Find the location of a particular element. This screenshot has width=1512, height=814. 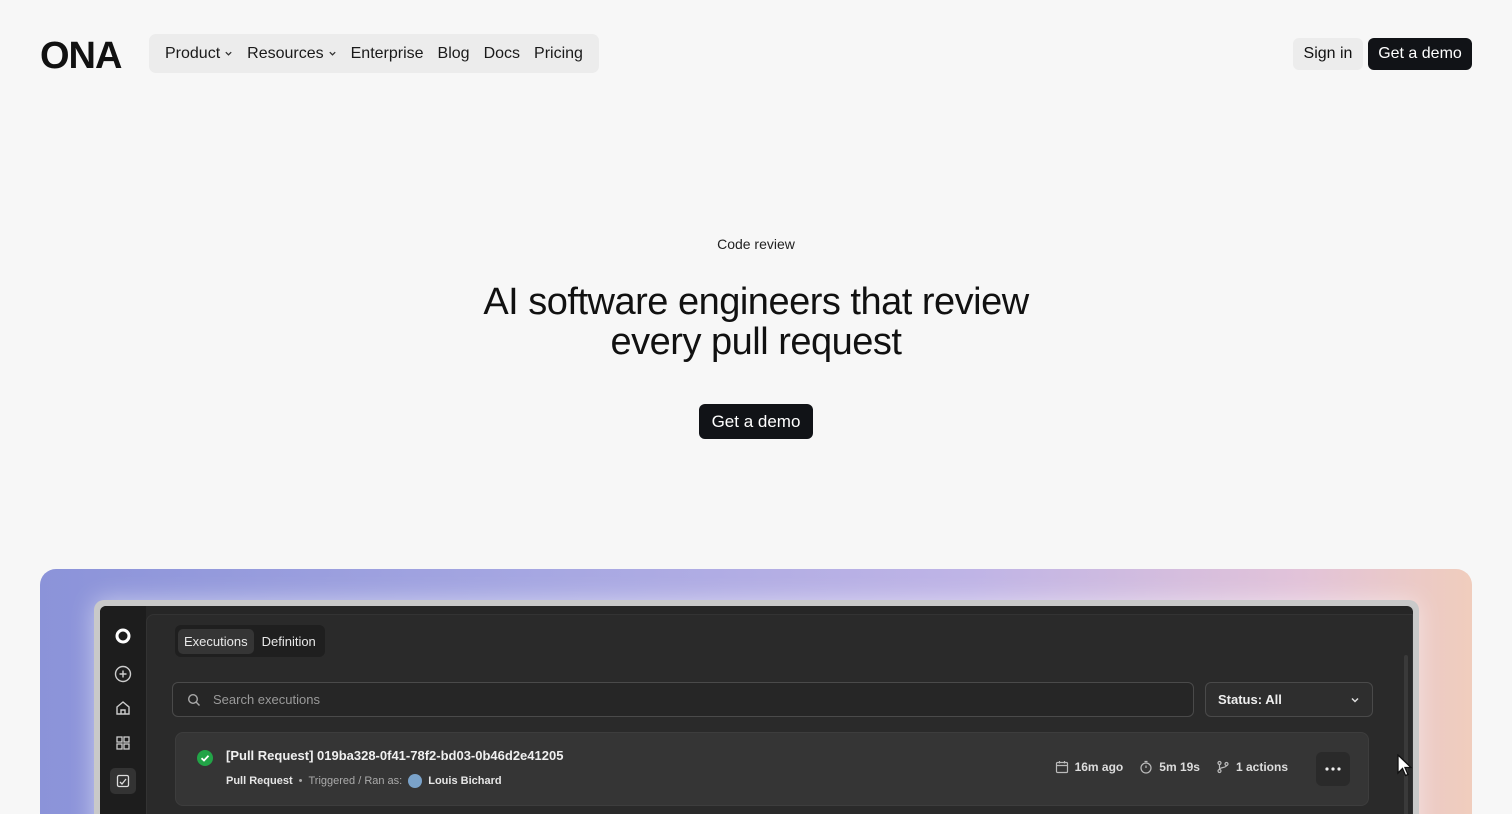

meta-time: 16m ago is located at coordinates (1089, 767).